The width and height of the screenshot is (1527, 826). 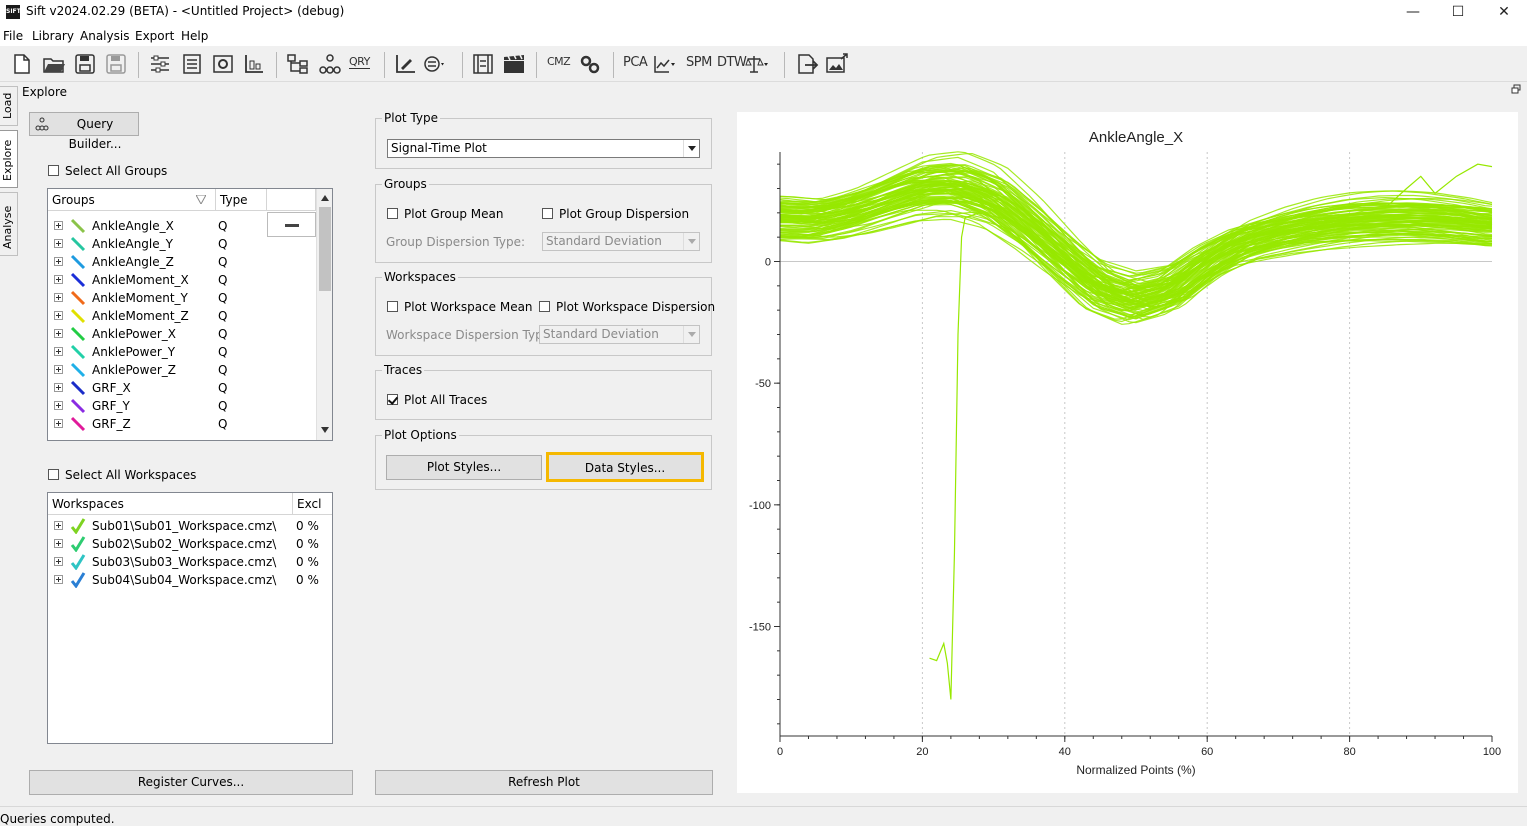 What do you see at coordinates (223, 64) in the screenshot?
I see `process-gear-icon` at bounding box center [223, 64].